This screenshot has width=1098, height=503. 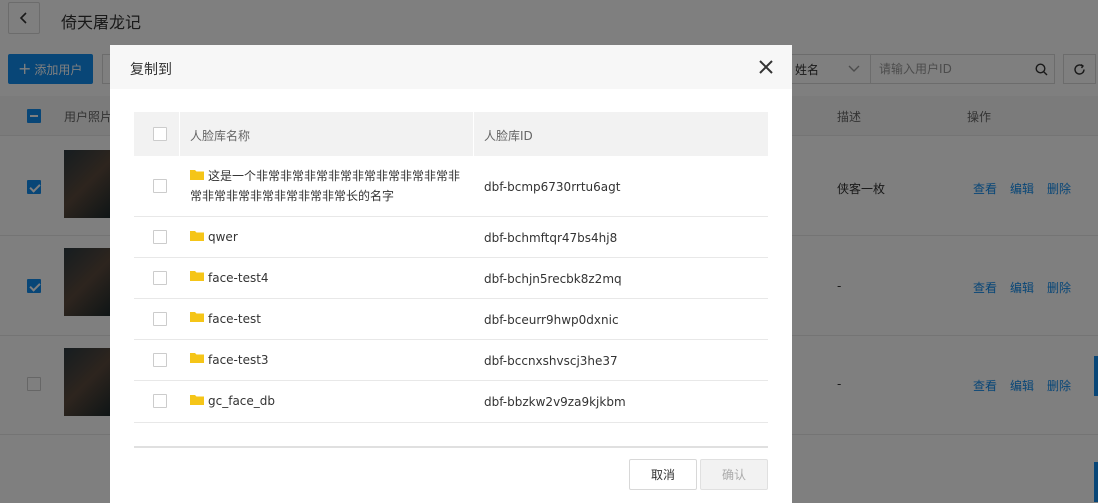 What do you see at coordinates (734, 474) in the screenshot?
I see `confirm-button: 确认` at bounding box center [734, 474].